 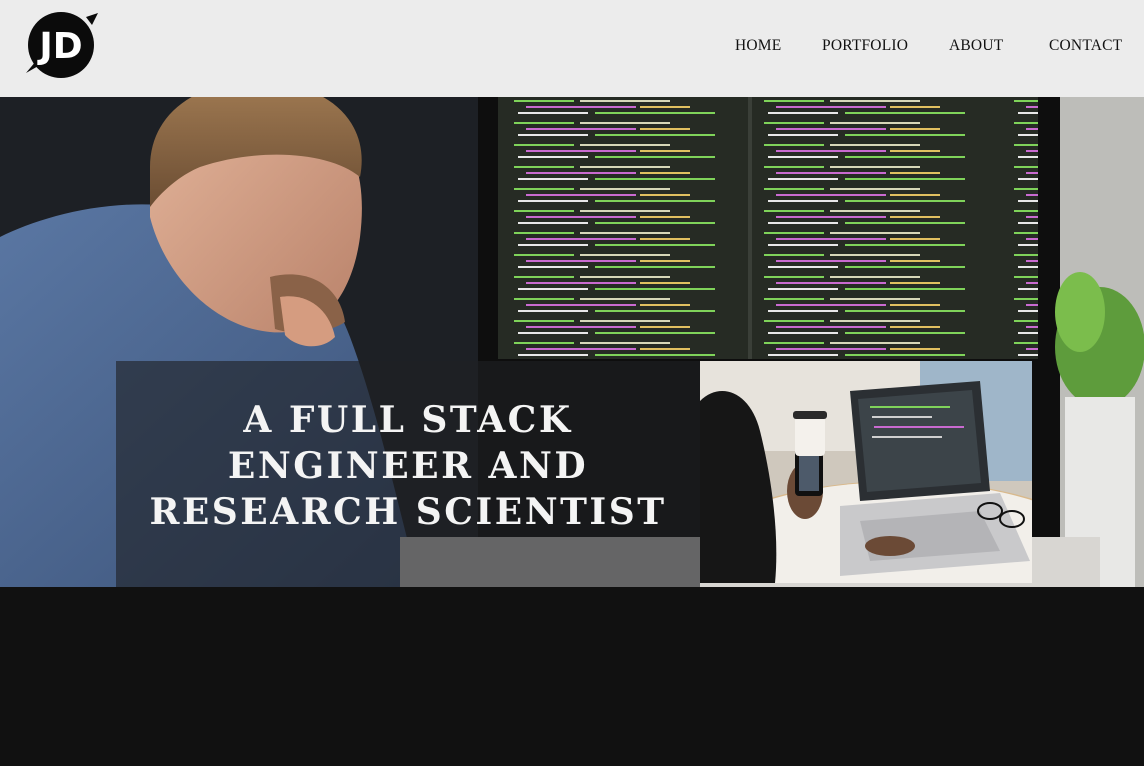 I want to click on nav-portfolio: PORTFOLIO, so click(x=865, y=46).